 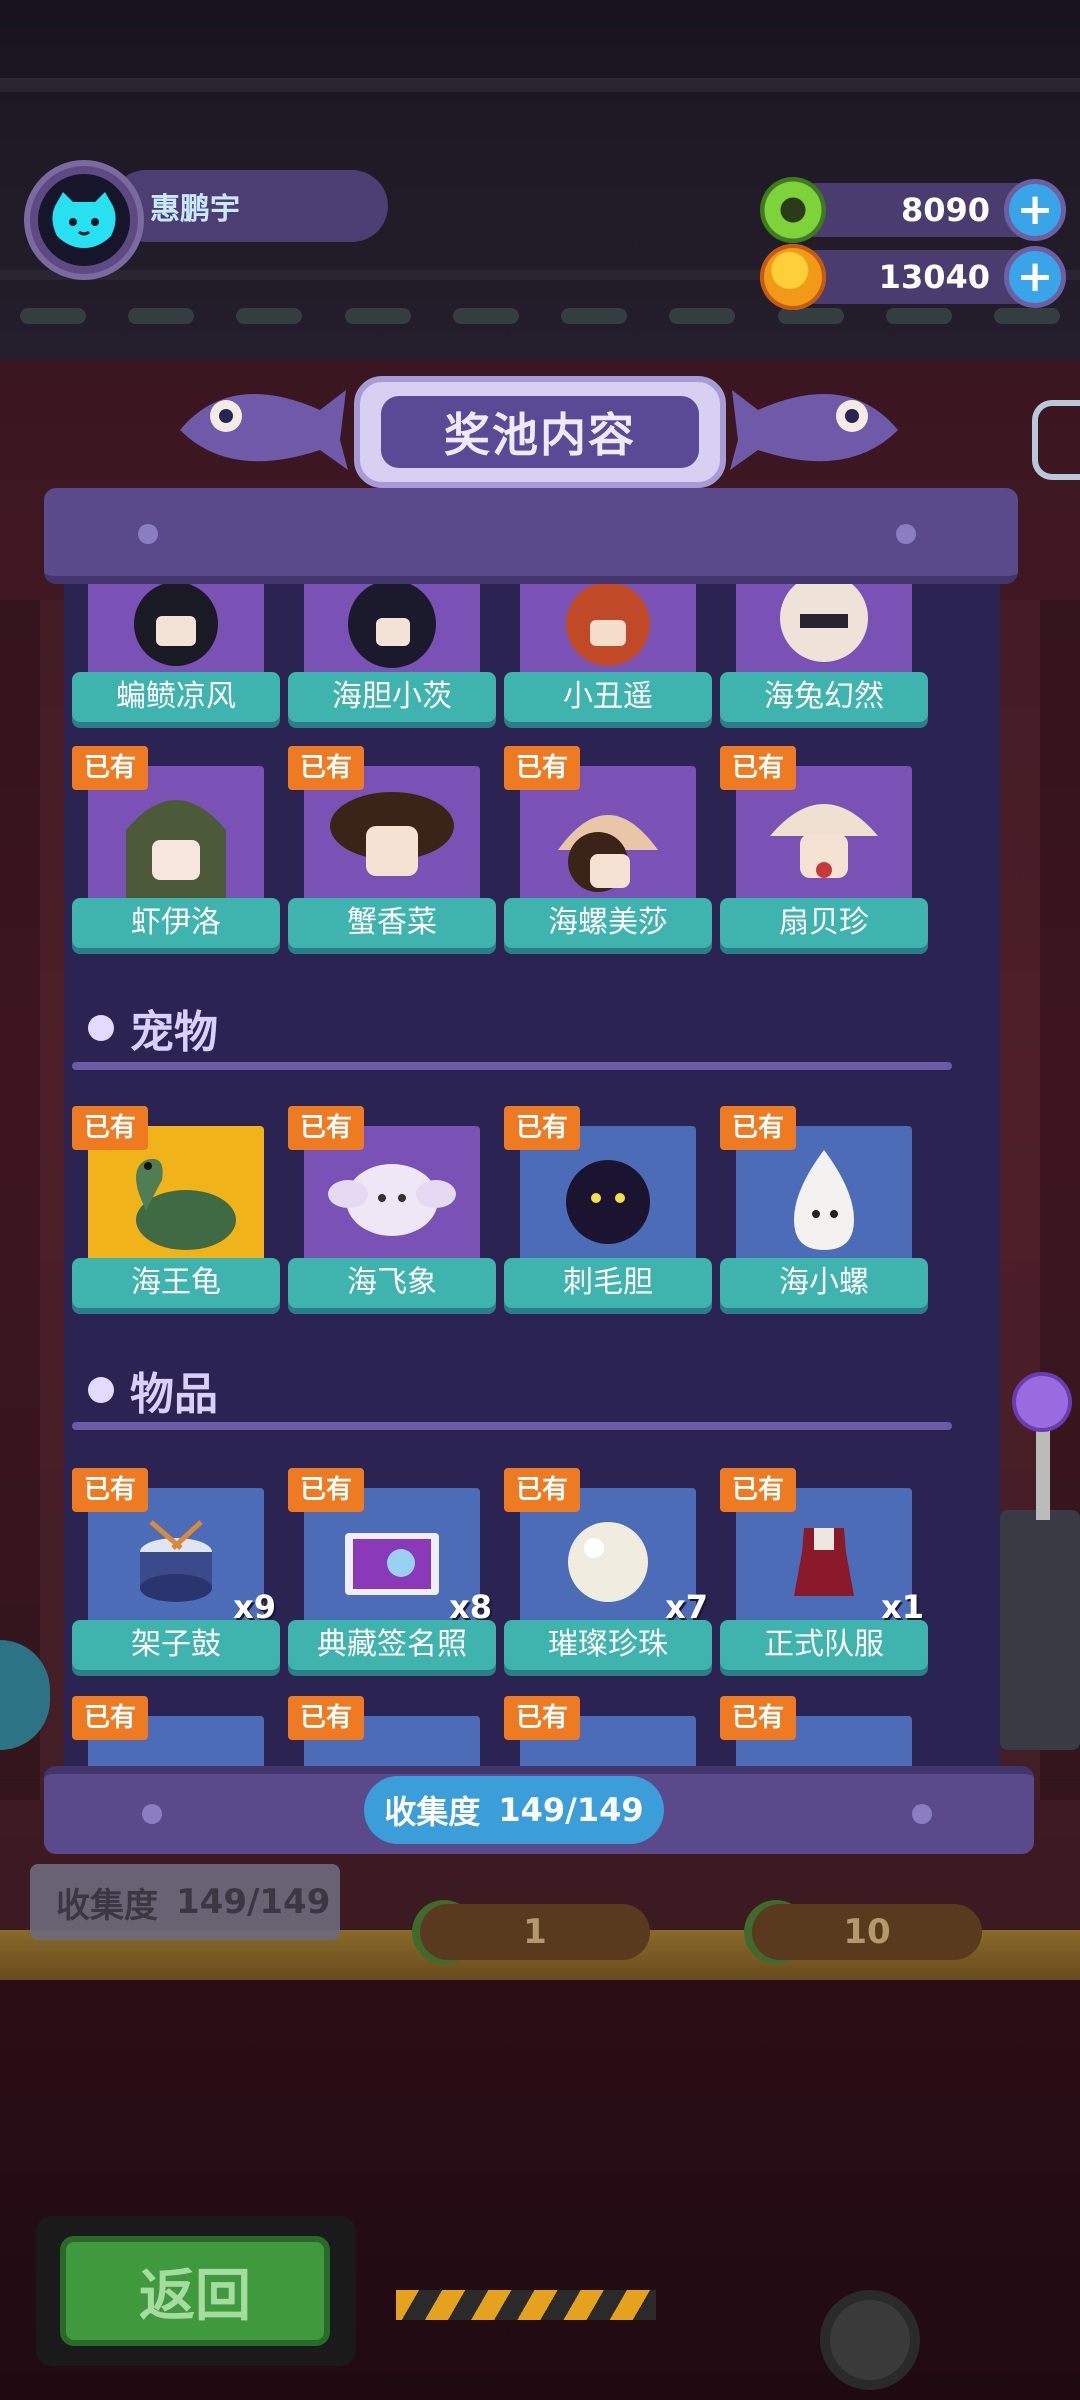 What do you see at coordinates (392, 856) in the screenshot?
I see `prize-card: 蟹香菜 已有` at bounding box center [392, 856].